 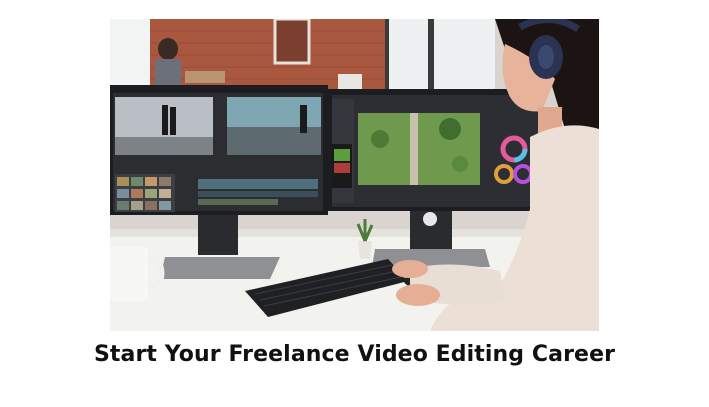 I want to click on right-monitor, so click(x=435, y=150).